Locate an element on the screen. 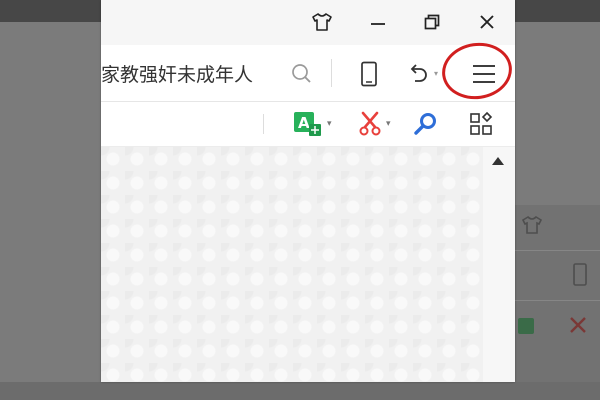 The height and width of the screenshot is (400, 600). addon-separator is located at coordinates (263, 124).